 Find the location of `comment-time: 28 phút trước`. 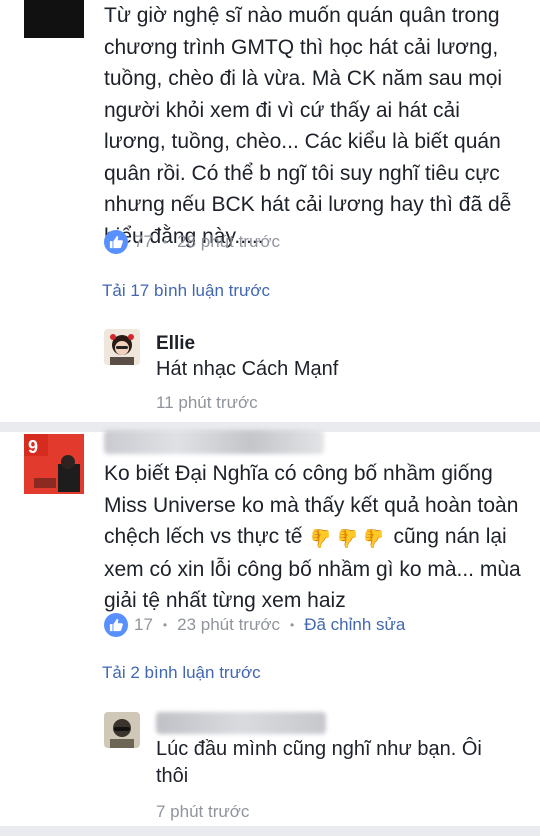

comment-time: 28 phút trước is located at coordinates (228, 242).